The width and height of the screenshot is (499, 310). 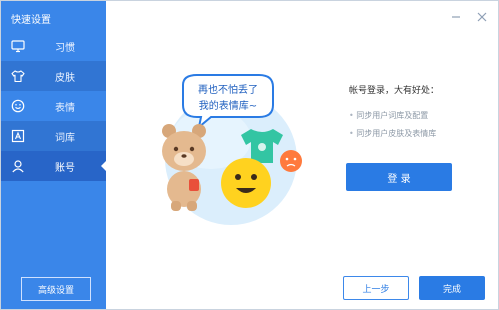 What do you see at coordinates (376, 288) in the screenshot?
I see `previous-step-button: 上一步` at bounding box center [376, 288].